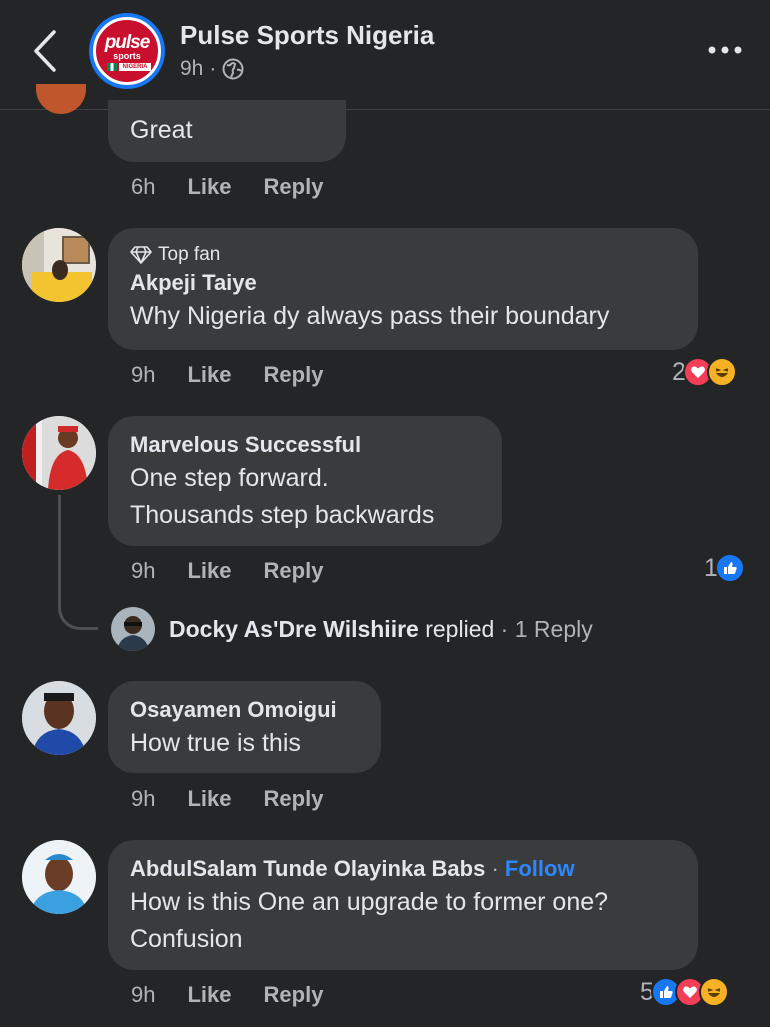  I want to click on follow-button: Follow, so click(540, 868).